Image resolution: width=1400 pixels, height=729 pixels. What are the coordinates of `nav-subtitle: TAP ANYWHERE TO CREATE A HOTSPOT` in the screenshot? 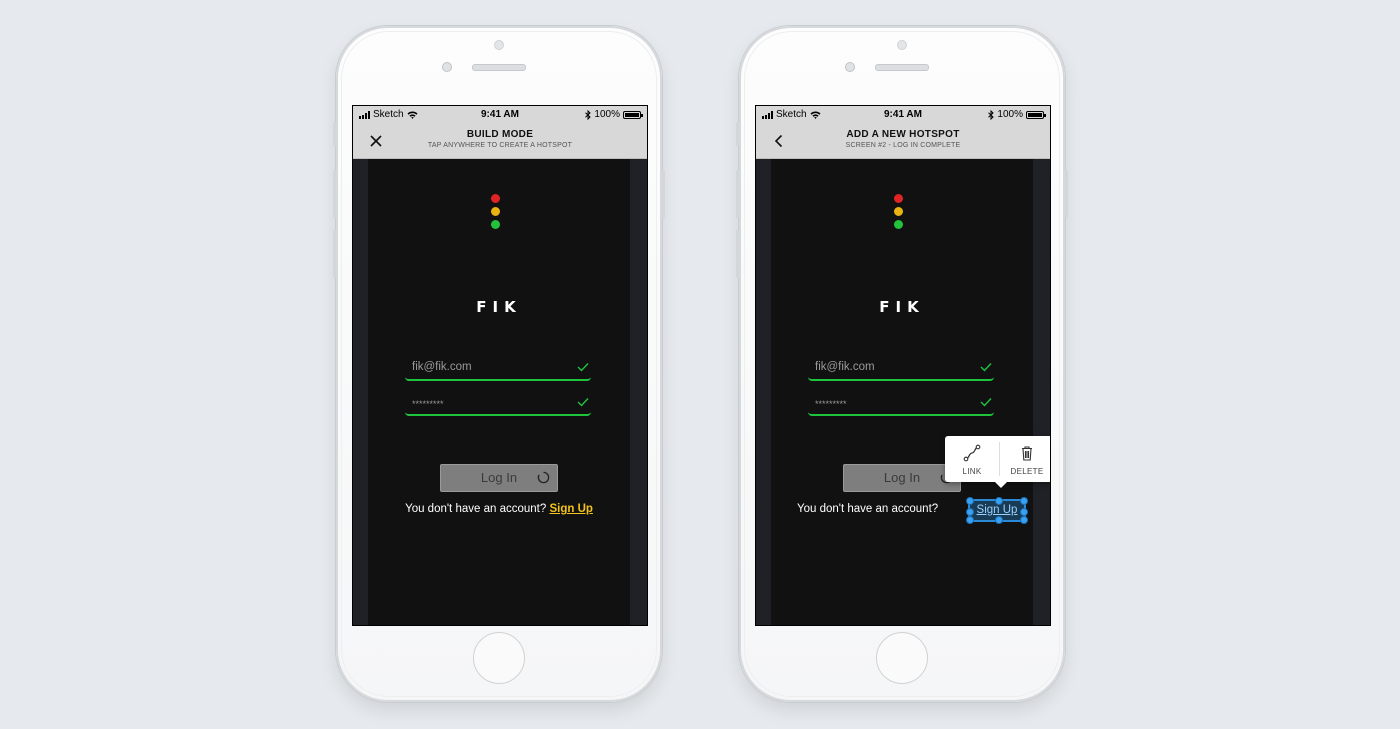 It's located at (500, 145).